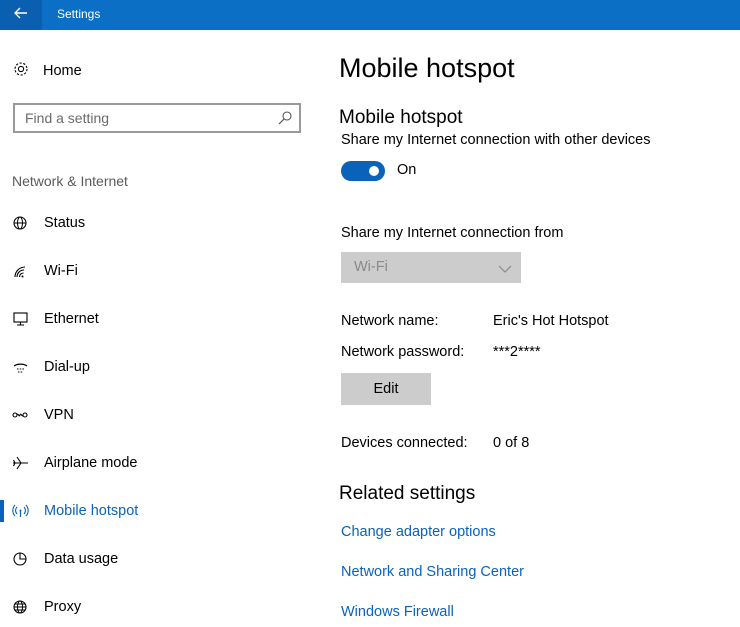 This screenshot has width=740, height=627. Describe the element at coordinates (165, 271) in the screenshot. I see `sidebar-item-wifi: Wi-Fi` at that location.